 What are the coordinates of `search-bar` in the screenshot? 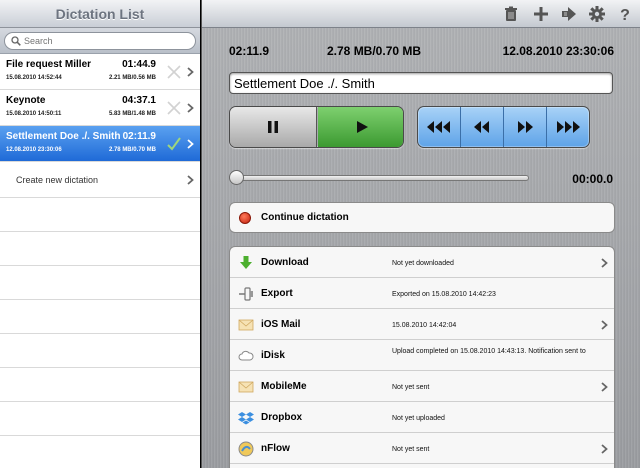 It's located at (100, 41).